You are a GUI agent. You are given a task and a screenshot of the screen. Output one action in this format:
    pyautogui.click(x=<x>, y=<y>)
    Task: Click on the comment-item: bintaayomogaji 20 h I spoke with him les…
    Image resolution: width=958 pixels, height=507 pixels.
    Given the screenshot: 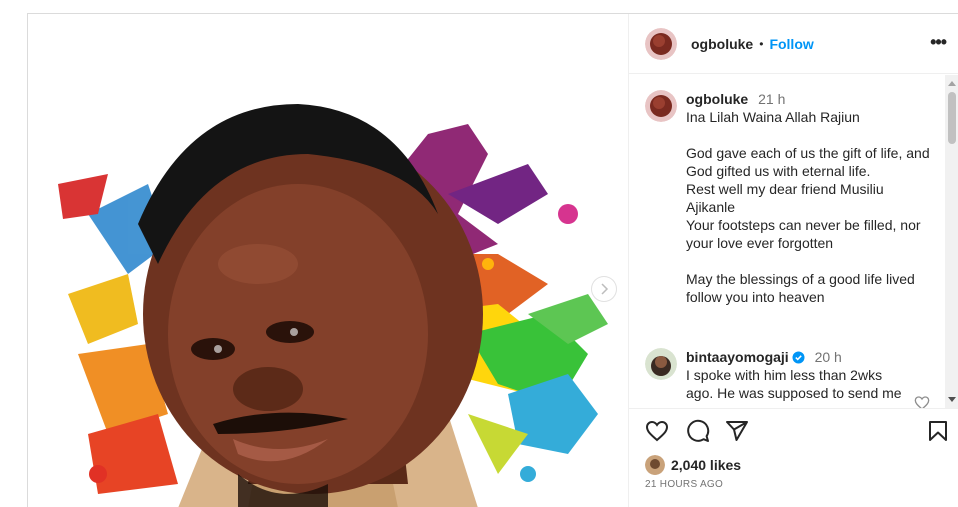 What is the action you would take?
    pyautogui.click(x=790, y=375)
    